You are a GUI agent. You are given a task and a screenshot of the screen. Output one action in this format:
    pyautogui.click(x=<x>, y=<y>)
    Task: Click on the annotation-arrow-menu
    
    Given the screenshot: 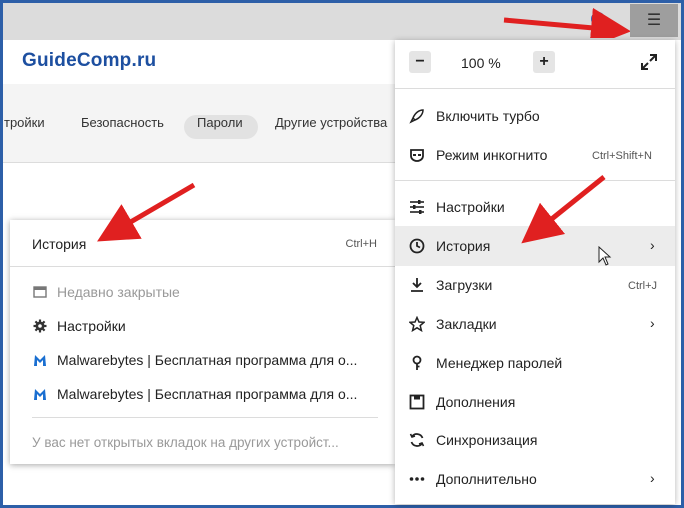 What is the action you would take?
    pyautogui.click(x=566, y=22)
    